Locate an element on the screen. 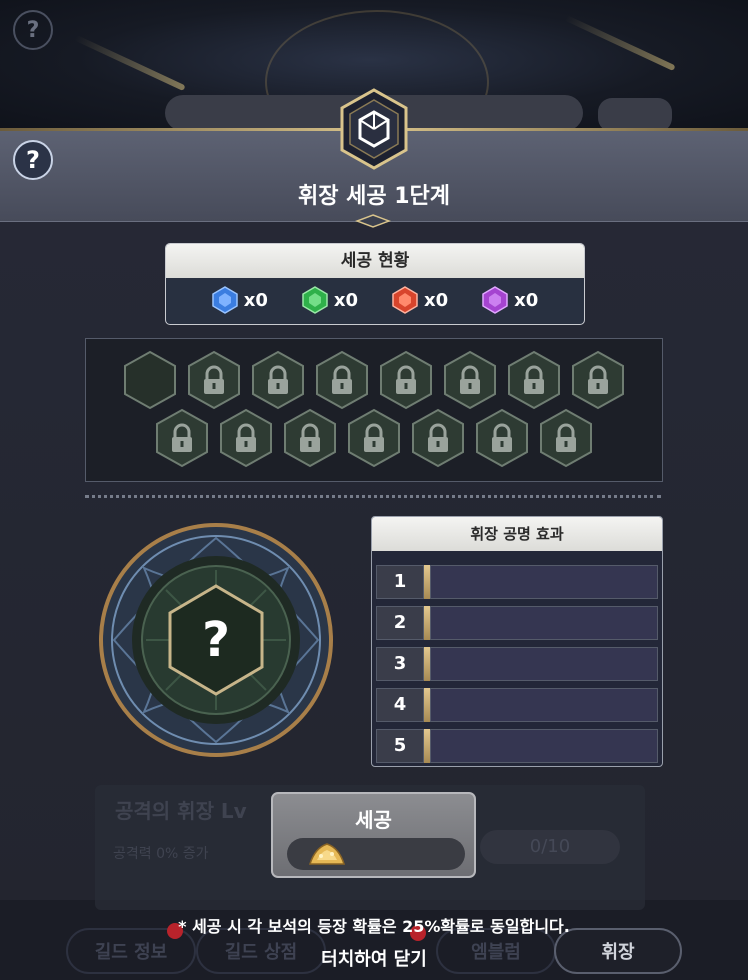 This screenshot has height=980, width=748. bg-card-progress: 0/10 is located at coordinates (550, 847).